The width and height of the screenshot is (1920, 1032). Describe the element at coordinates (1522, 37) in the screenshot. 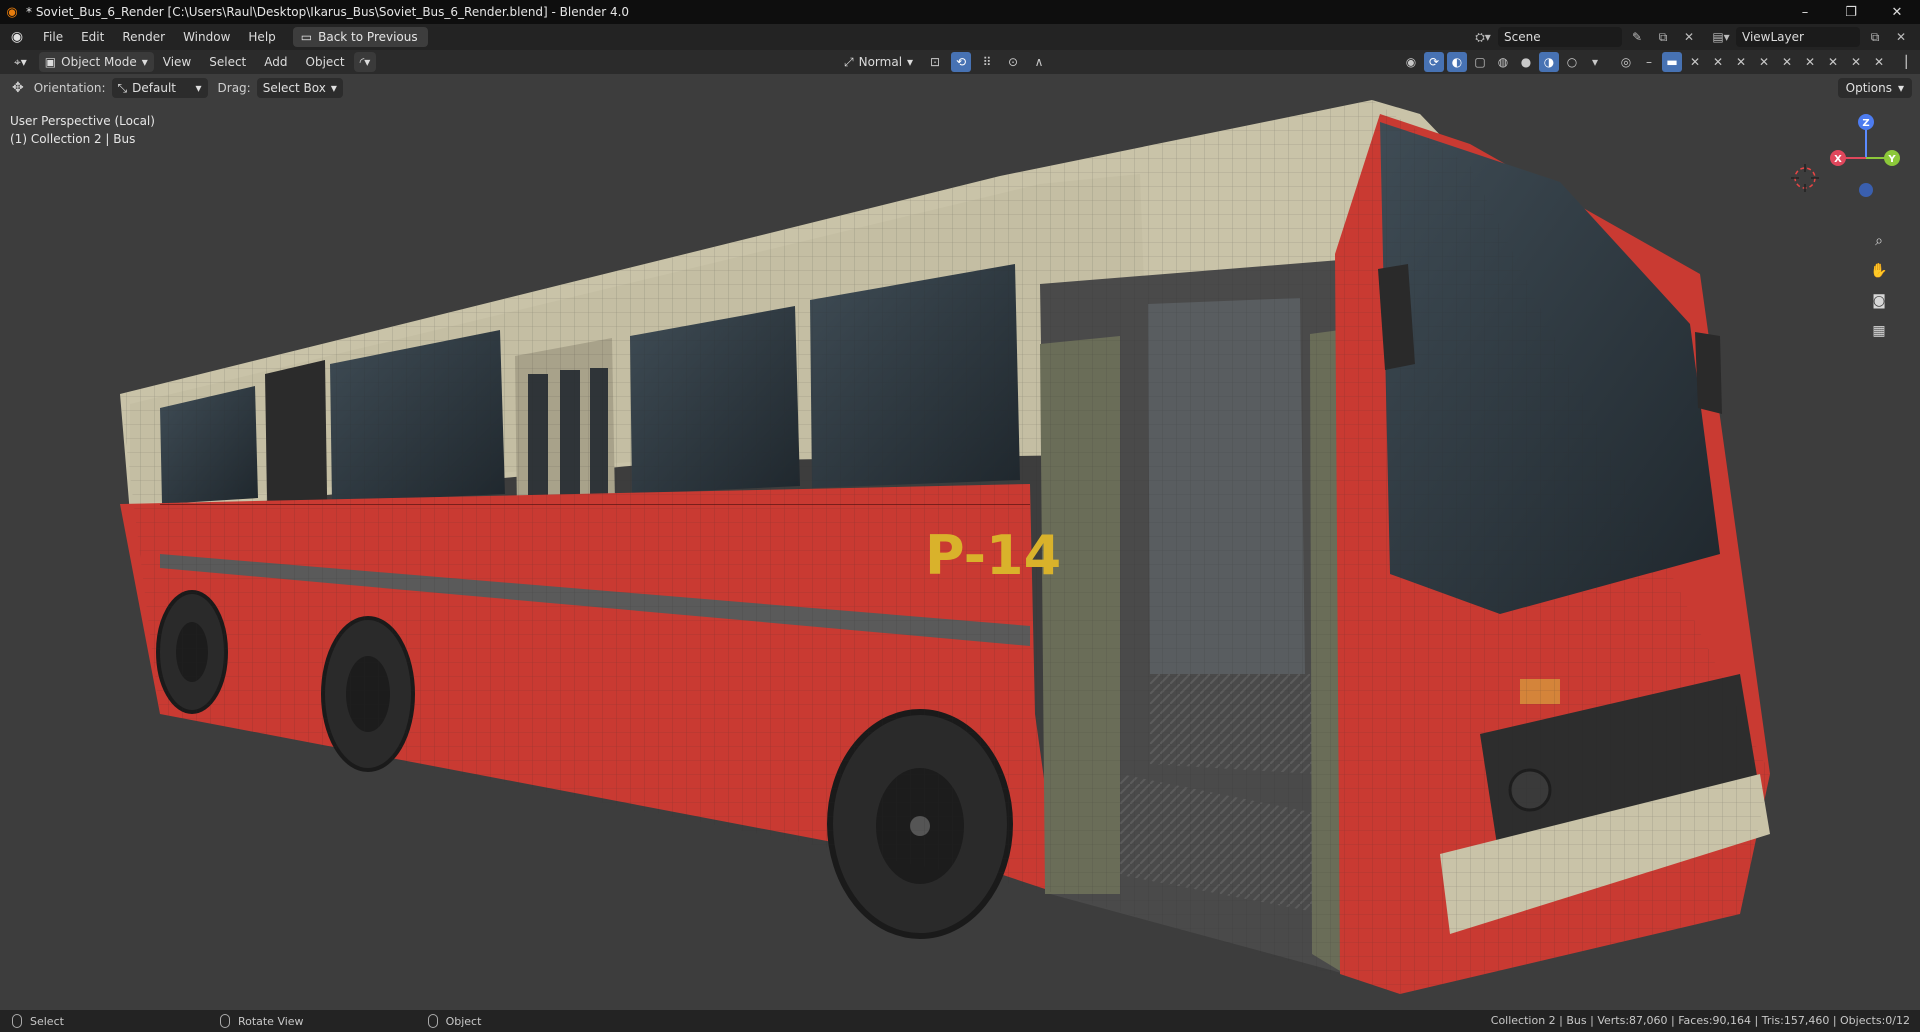

I see `scene-name-text: Scene` at that location.